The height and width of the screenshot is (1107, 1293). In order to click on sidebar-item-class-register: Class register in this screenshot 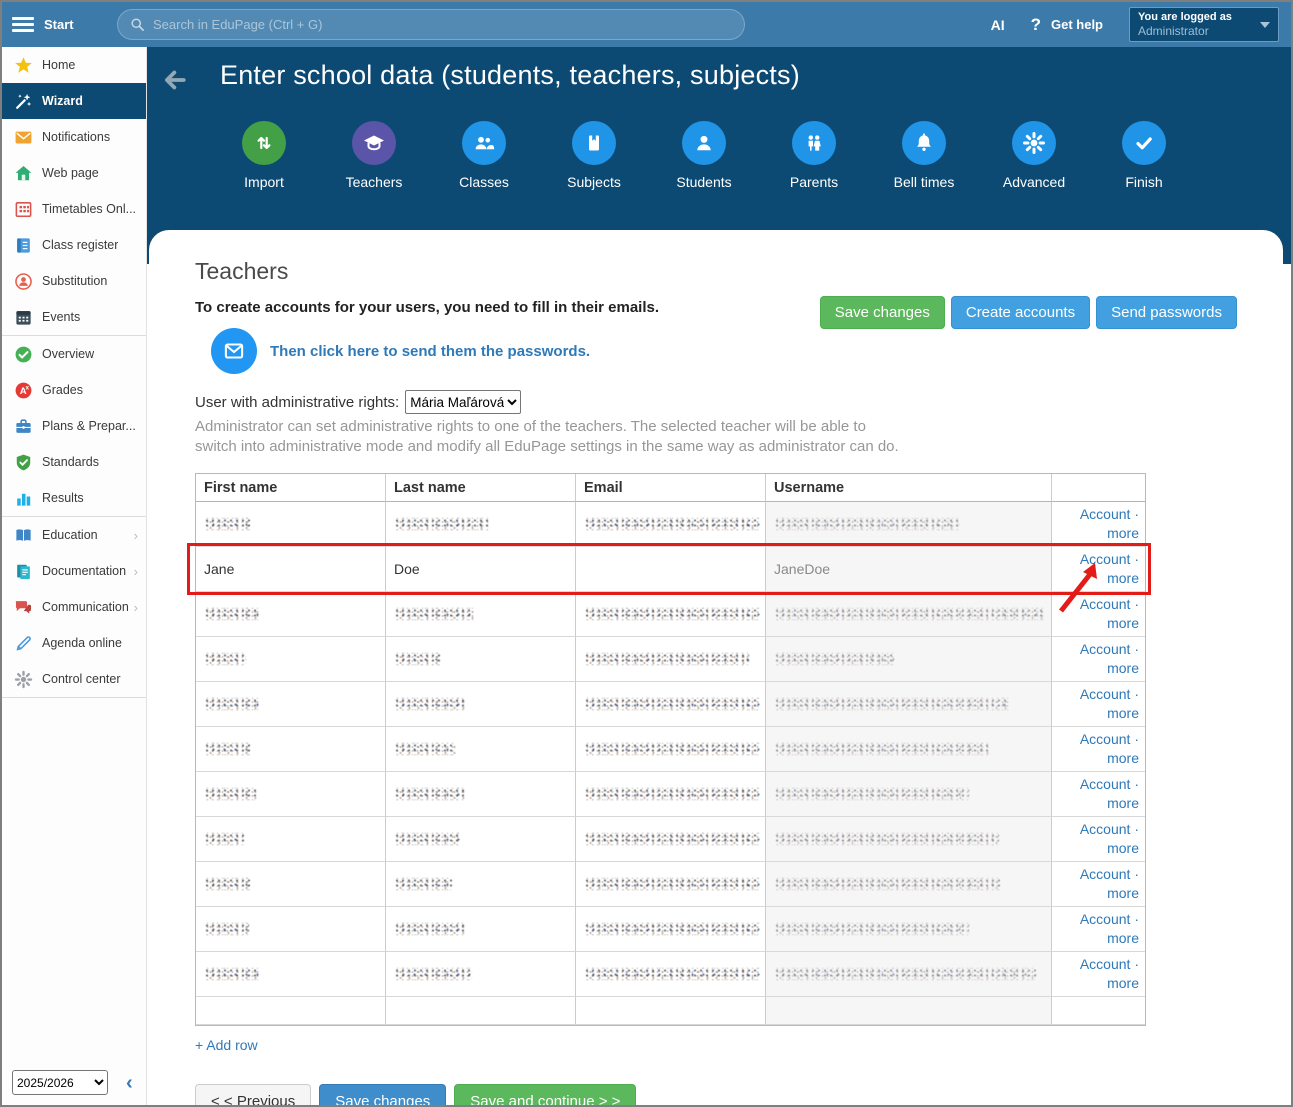, I will do `click(74, 245)`.